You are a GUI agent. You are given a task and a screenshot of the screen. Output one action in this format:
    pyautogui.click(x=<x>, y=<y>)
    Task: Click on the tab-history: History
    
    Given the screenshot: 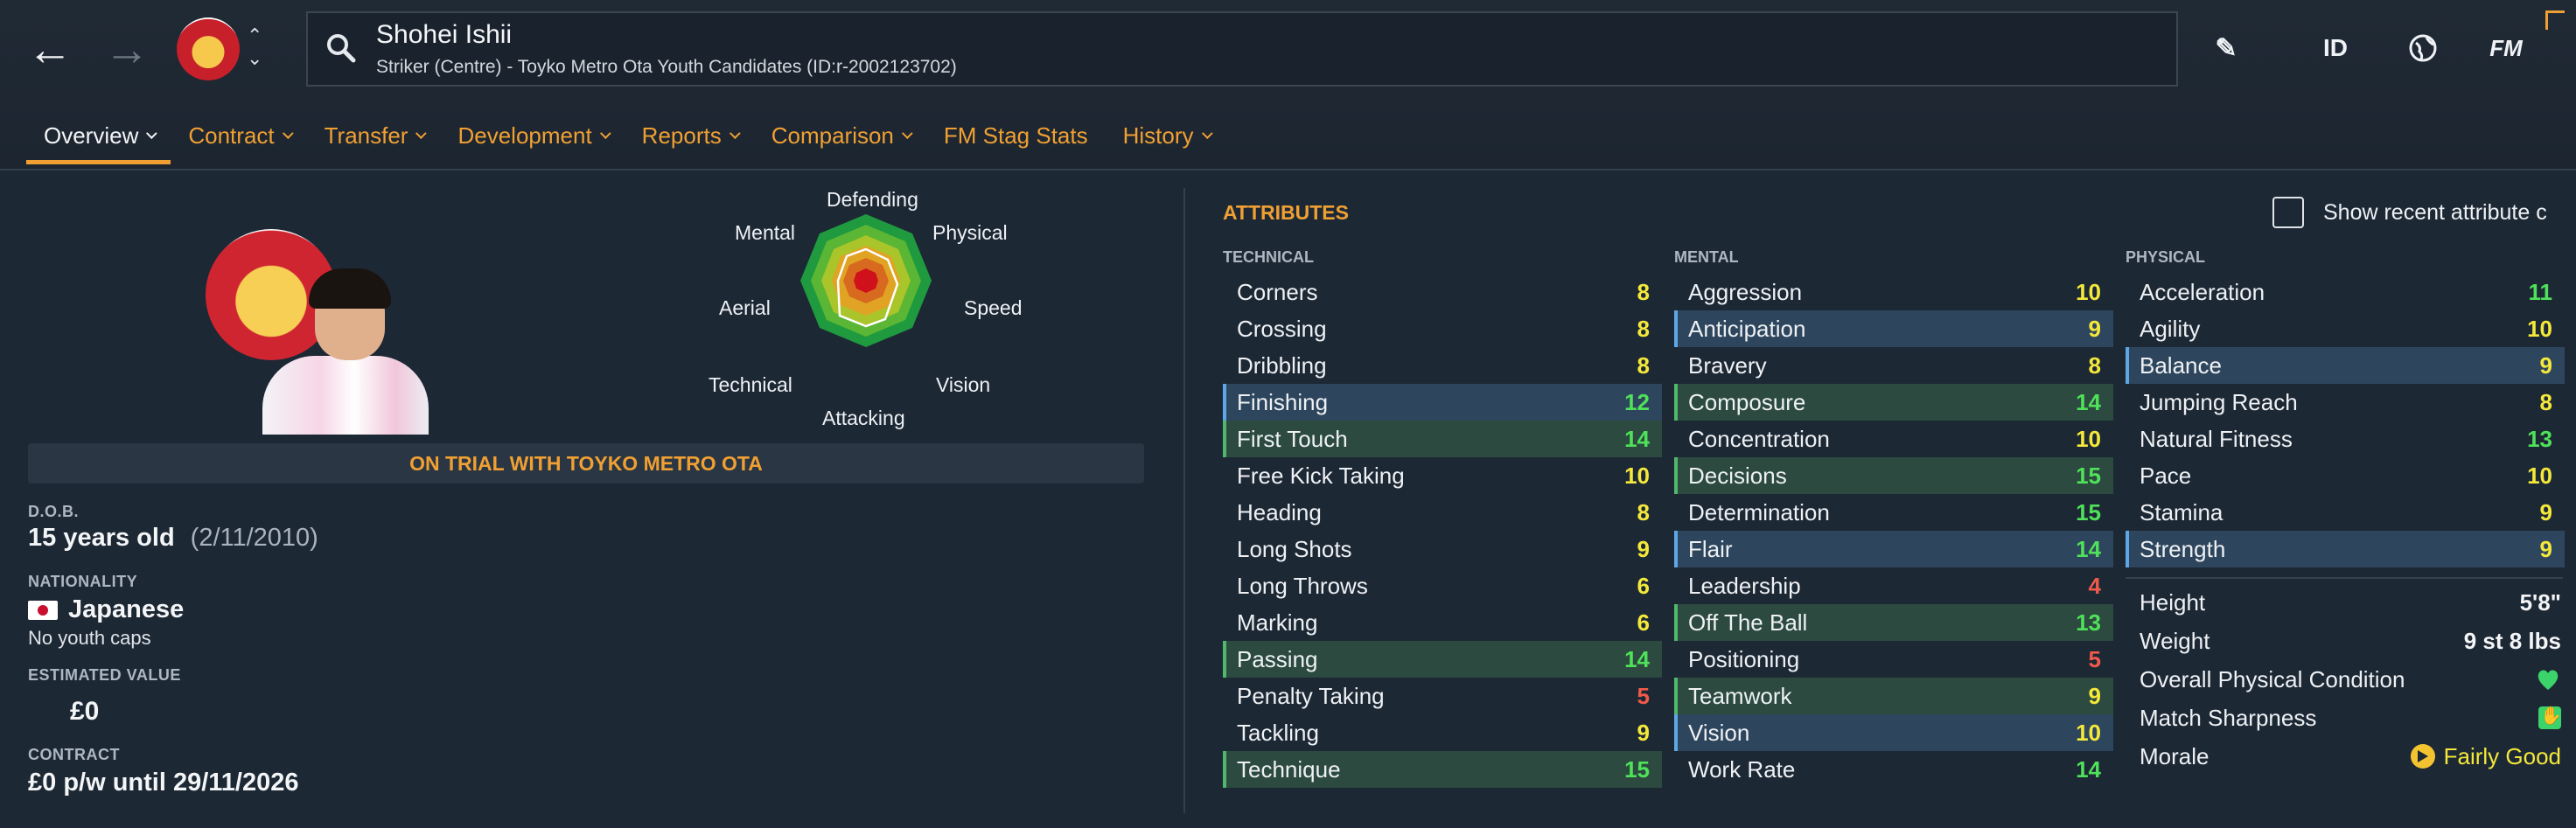 What is the action you would take?
    pyautogui.click(x=1166, y=135)
    